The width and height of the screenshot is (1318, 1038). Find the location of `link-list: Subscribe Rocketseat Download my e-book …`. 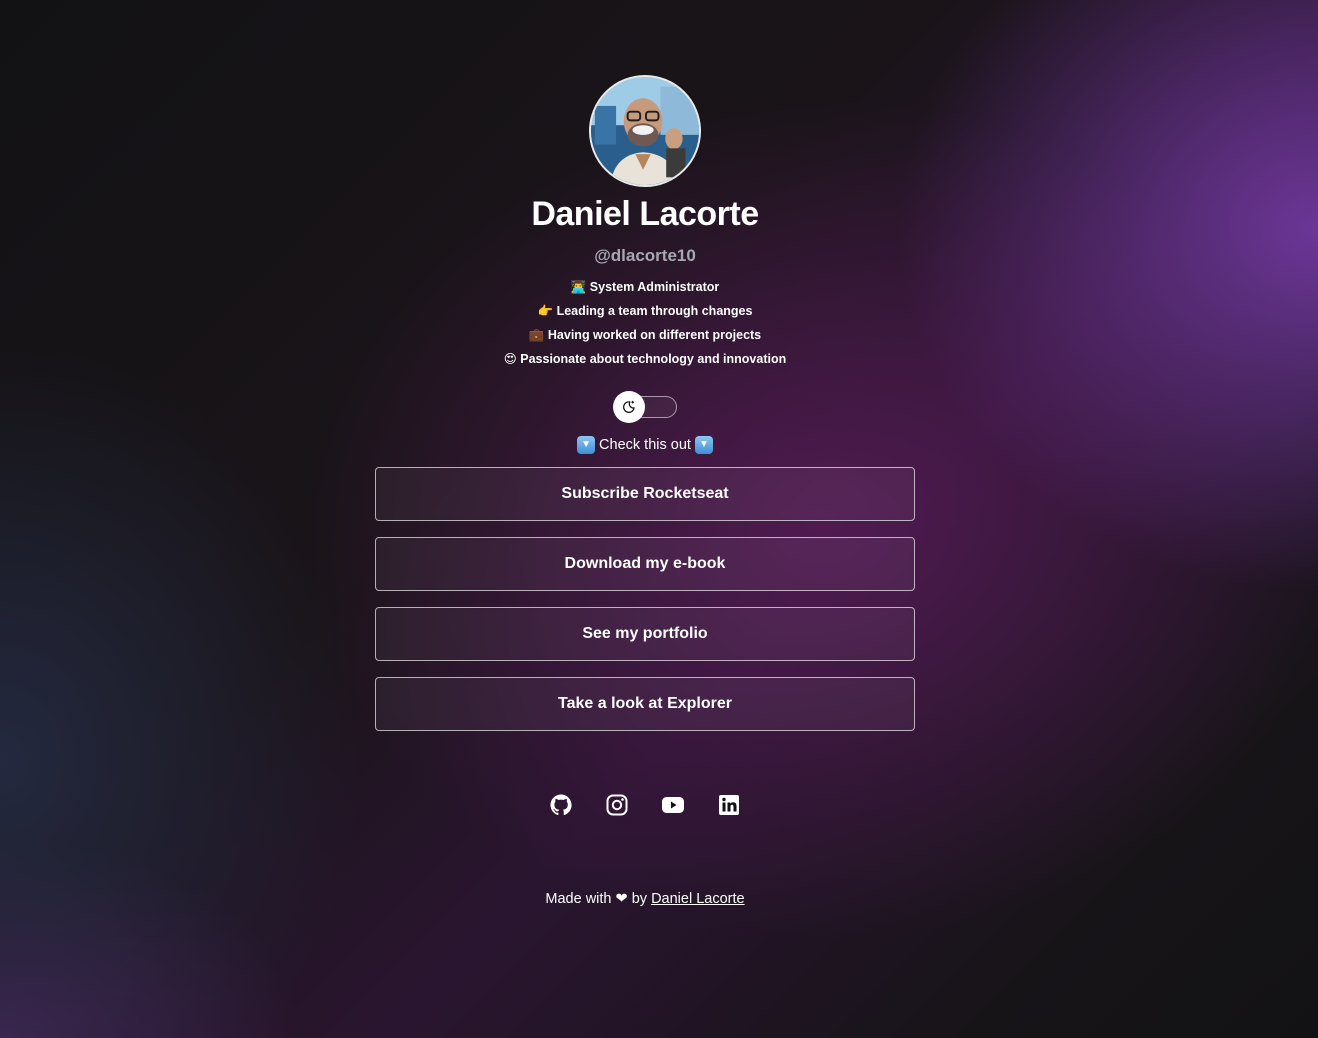

link-list: Subscribe Rocketseat Download my e-book … is located at coordinates (645, 599).